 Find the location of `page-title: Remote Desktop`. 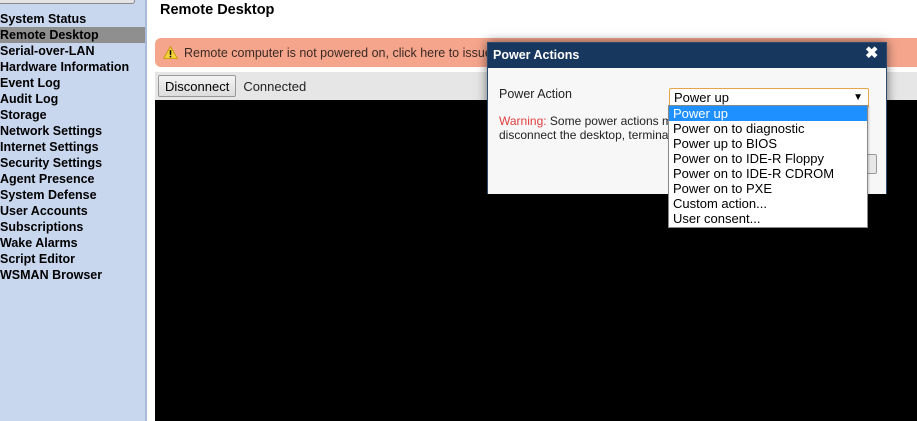

page-title: Remote Desktop is located at coordinates (217, 10).